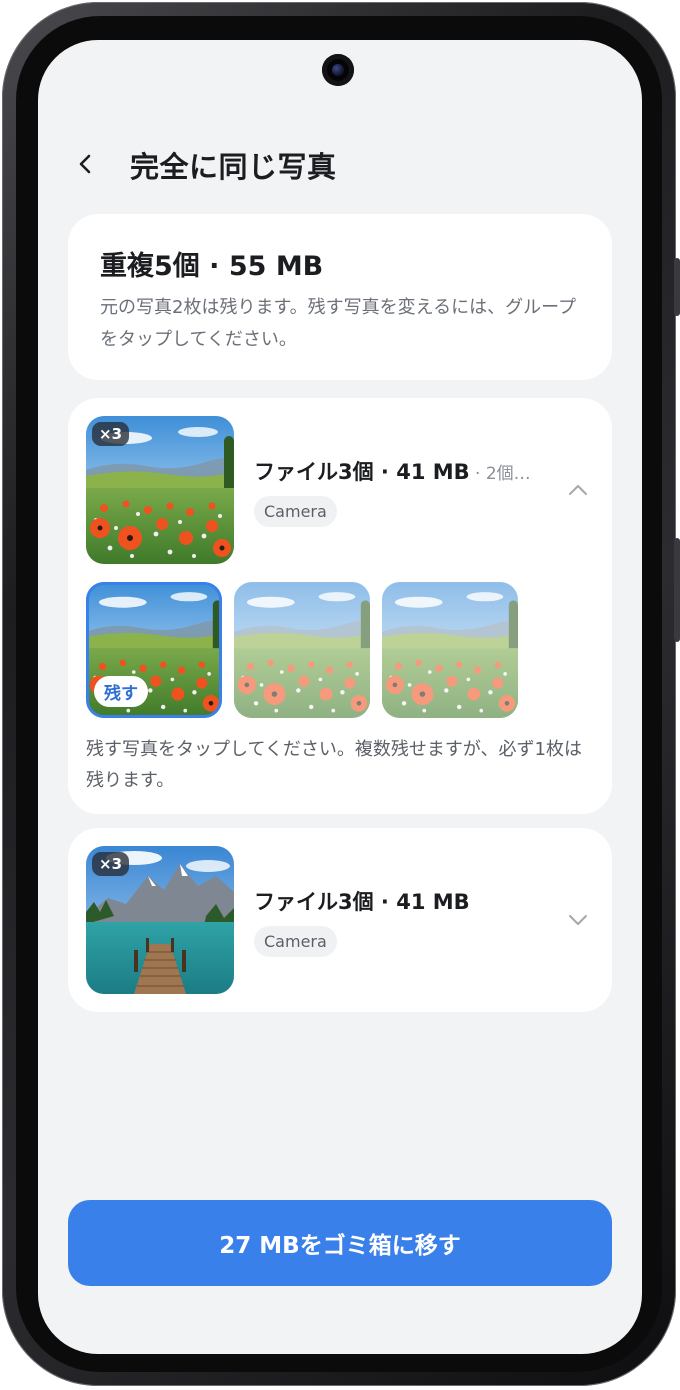 This screenshot has width=680, height=1390. I want to click on group-title: ファイル3個 · 41 MB, so click(362, 902).